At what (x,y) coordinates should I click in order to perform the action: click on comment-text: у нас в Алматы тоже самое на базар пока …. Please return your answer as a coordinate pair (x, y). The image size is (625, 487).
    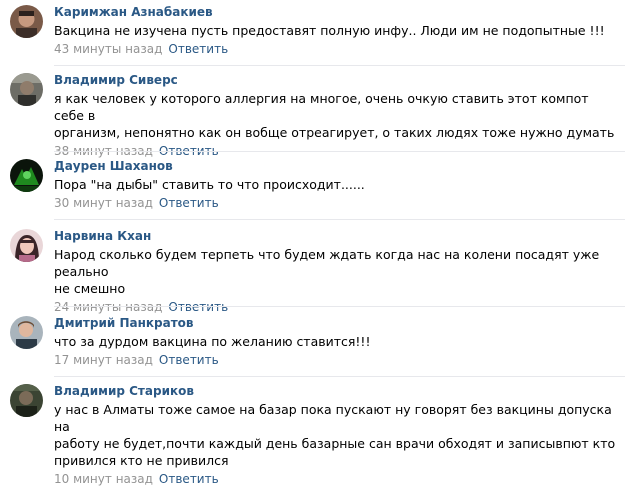
    Looking at the image, I should click on (335, 435).